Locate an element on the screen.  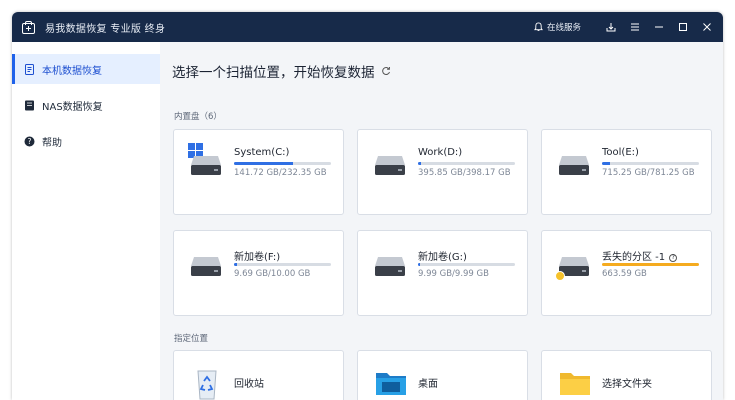
drive-card-c: System(C:) 141.72 GB/232.35 GB is located at coordinates (258, 172).